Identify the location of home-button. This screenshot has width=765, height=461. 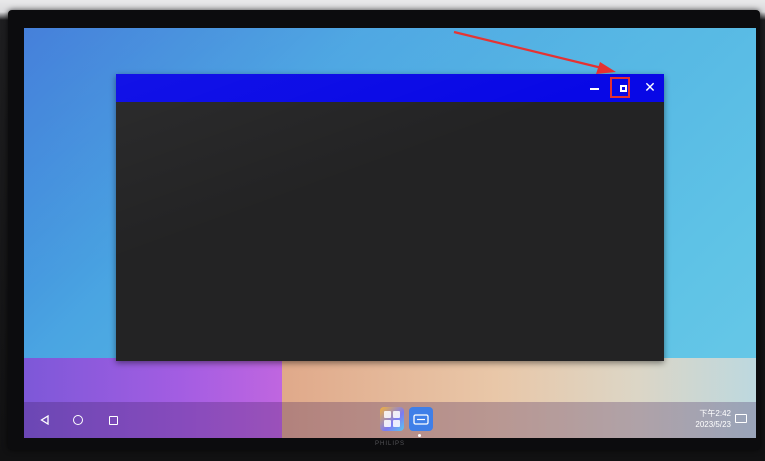
(78, 420).